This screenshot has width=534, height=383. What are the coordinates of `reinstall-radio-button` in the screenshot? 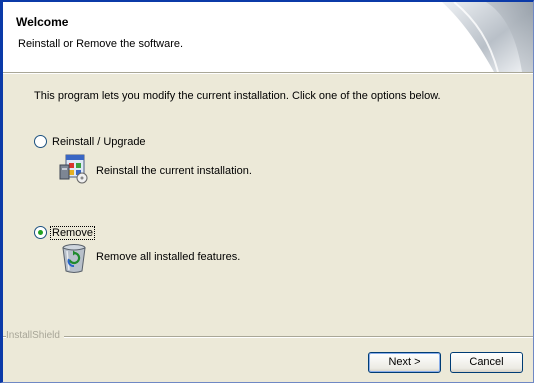 It's located at (40, 141).